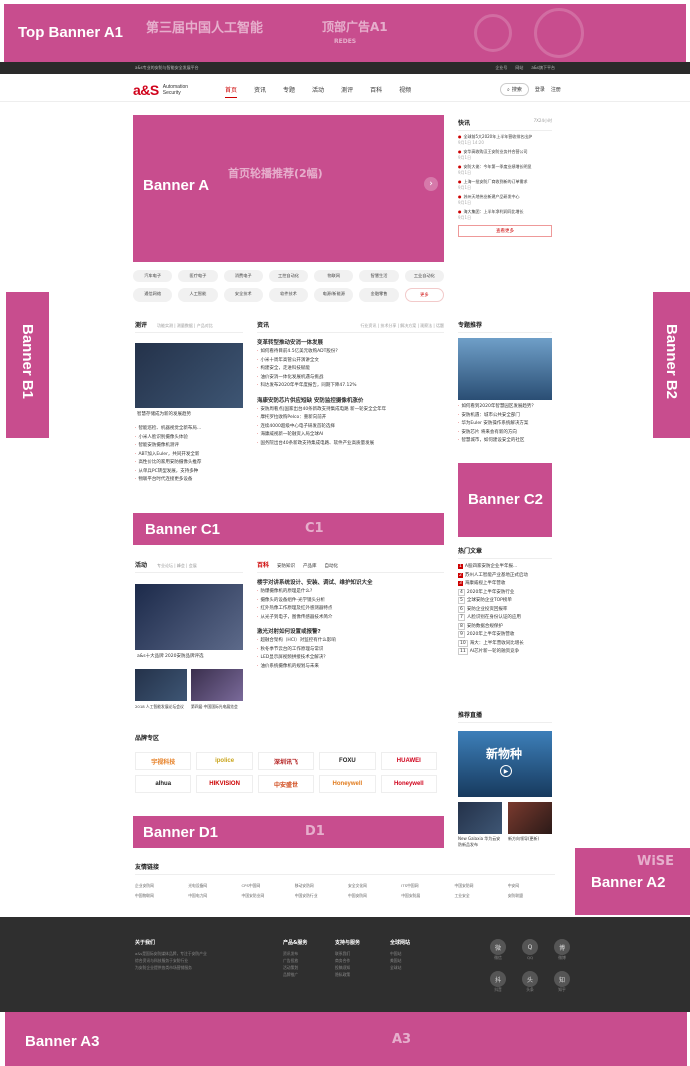 The image size is (690, 1066). Describe the element at coordinates (347, 761) in the screenshot. I see `brand-logo: FOXU` at that location.